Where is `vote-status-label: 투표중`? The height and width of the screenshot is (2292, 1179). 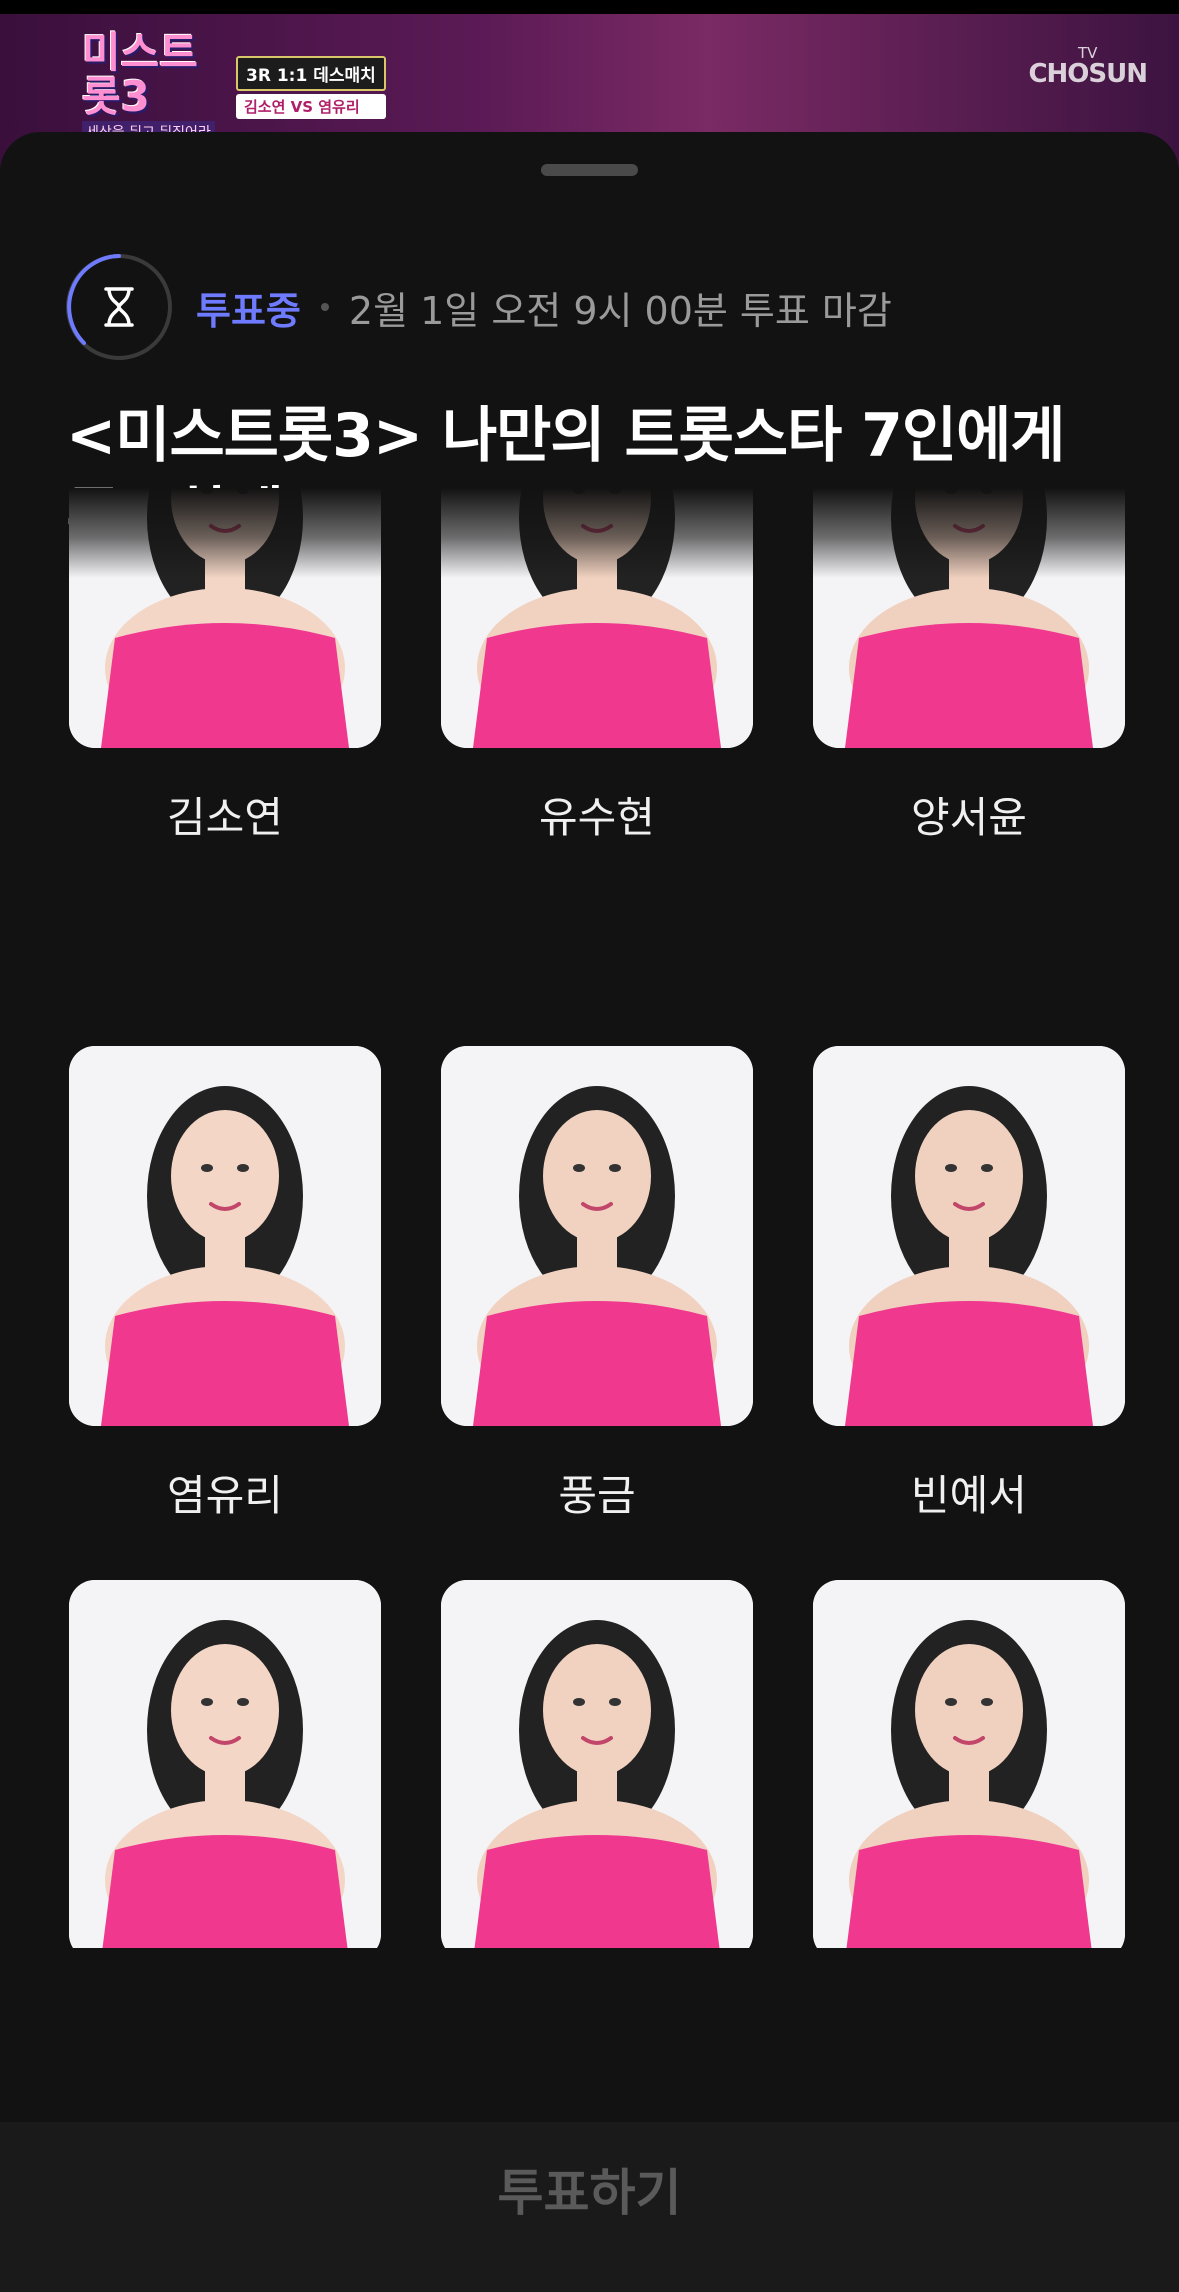
vote-status-label: 투표중 is located at coordinates (248, 310).